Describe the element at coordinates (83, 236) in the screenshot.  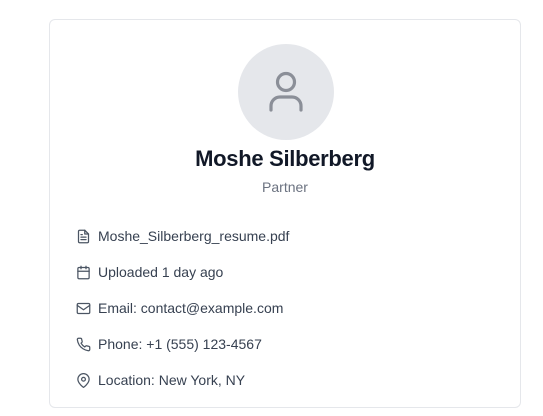
I see `file-text-icon` at that location.